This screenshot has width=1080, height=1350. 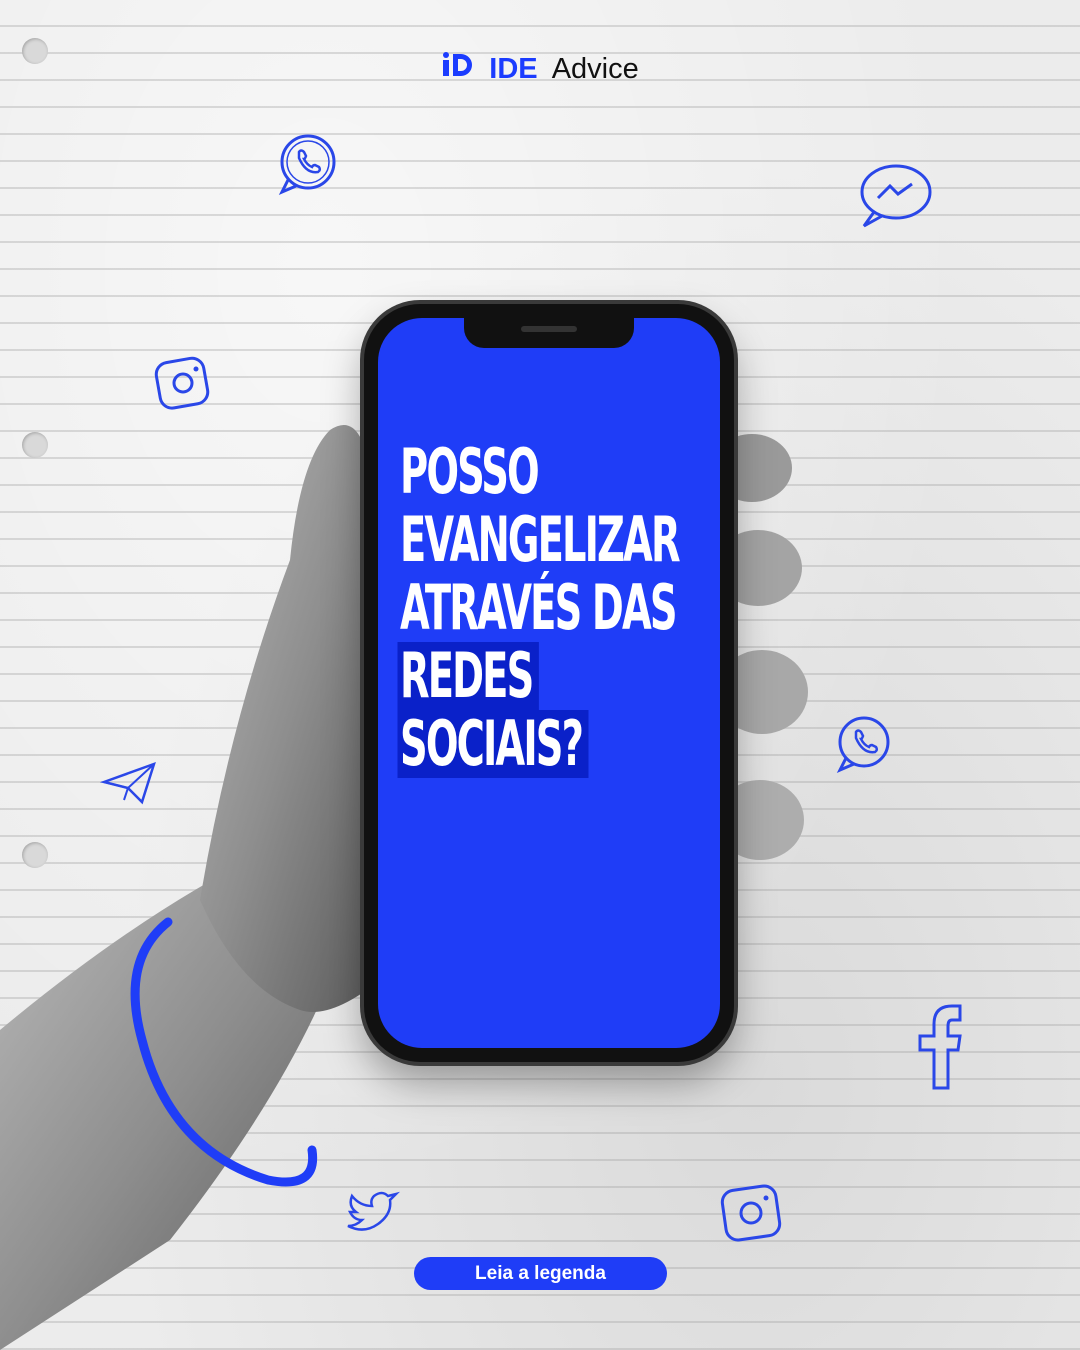 I want to click on read-caption-button: Leia a legenda, so click(x=540, y=1273).